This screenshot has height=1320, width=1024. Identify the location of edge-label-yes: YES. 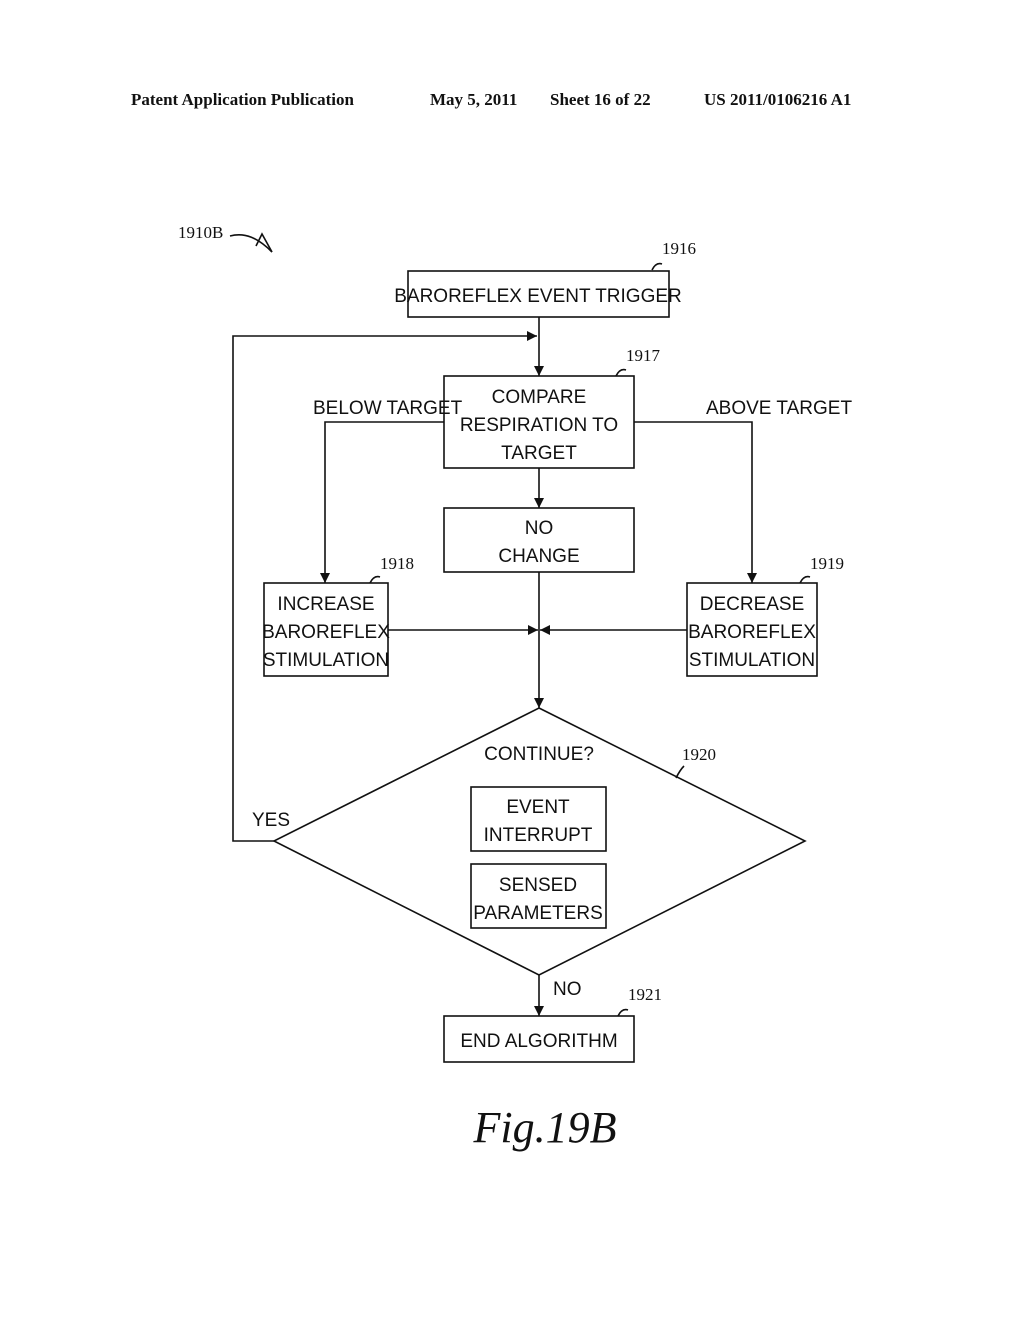
(271, 820).